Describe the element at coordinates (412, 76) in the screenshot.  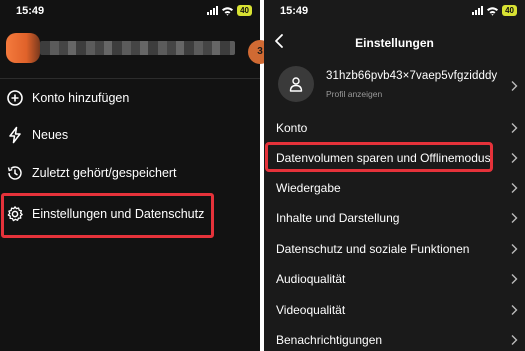
I see `profile-name: 31hzb66pvb43×7vaep5vfgzidddy` at that location.